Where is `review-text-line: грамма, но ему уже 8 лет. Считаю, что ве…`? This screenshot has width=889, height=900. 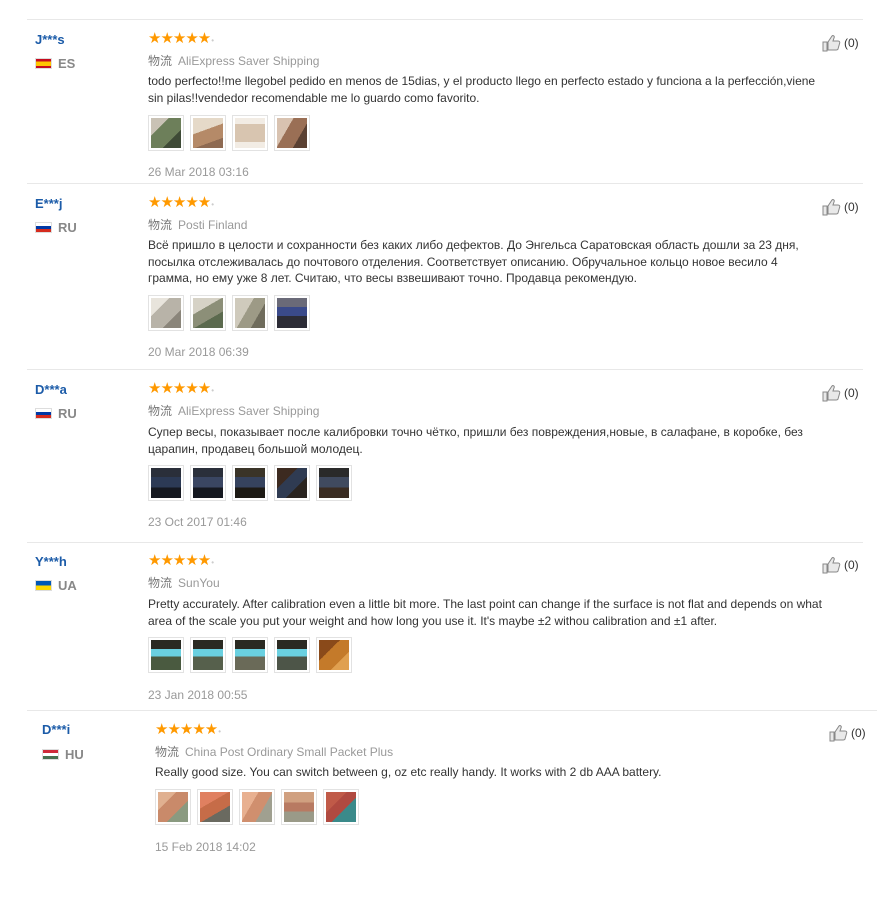 review-text-line: грамма, но ему уже 8 лет. Считаю, что ве… is located at coordinates (392, 278).